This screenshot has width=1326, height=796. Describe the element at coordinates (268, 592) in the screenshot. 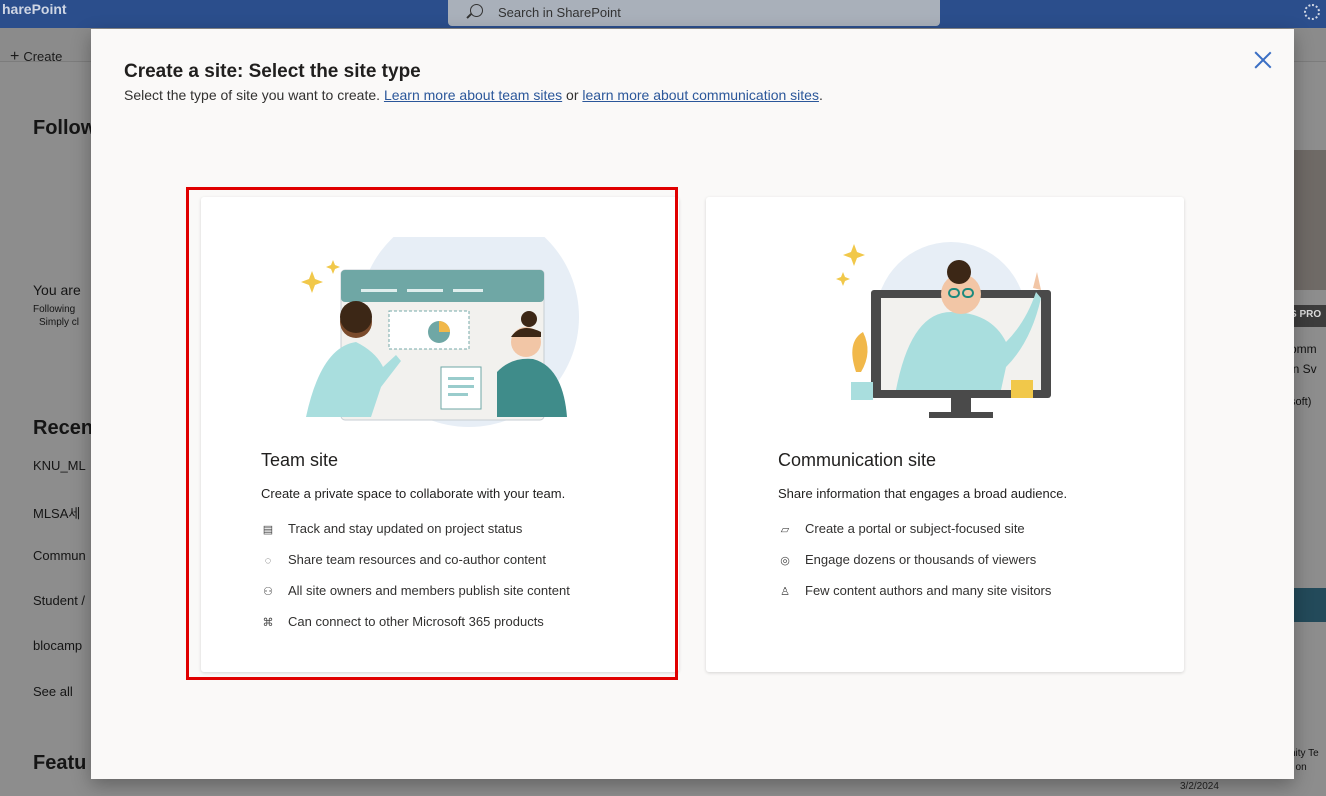

I see `people-icon: ⚇` at that location.